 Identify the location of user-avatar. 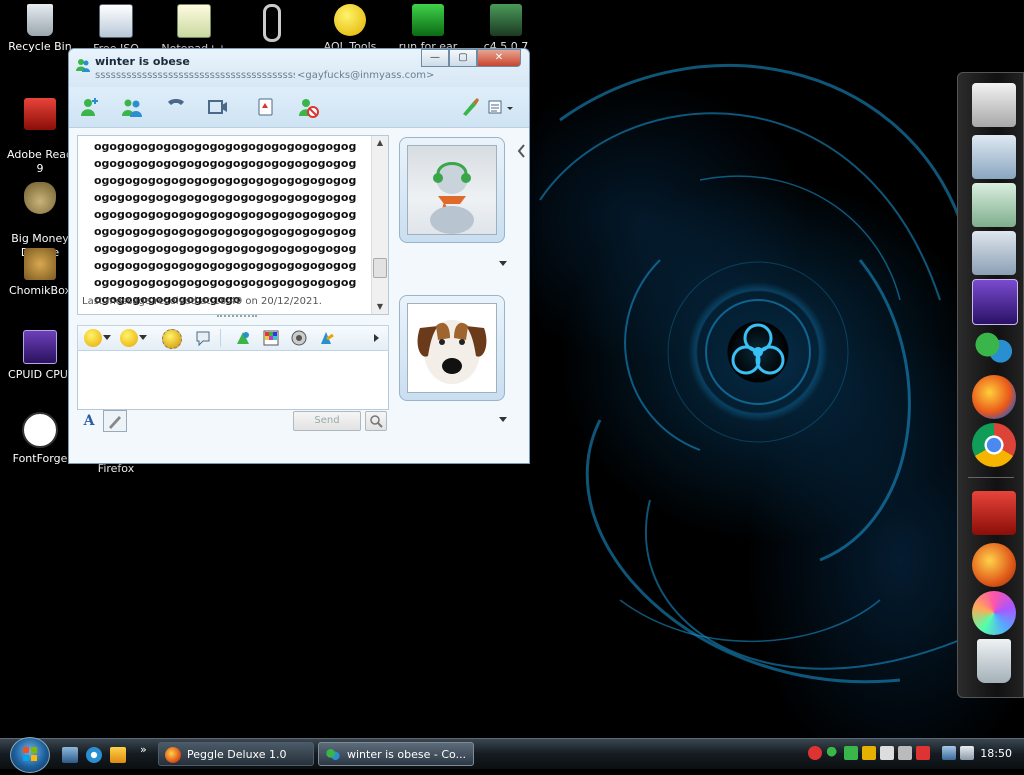
(452, 348).